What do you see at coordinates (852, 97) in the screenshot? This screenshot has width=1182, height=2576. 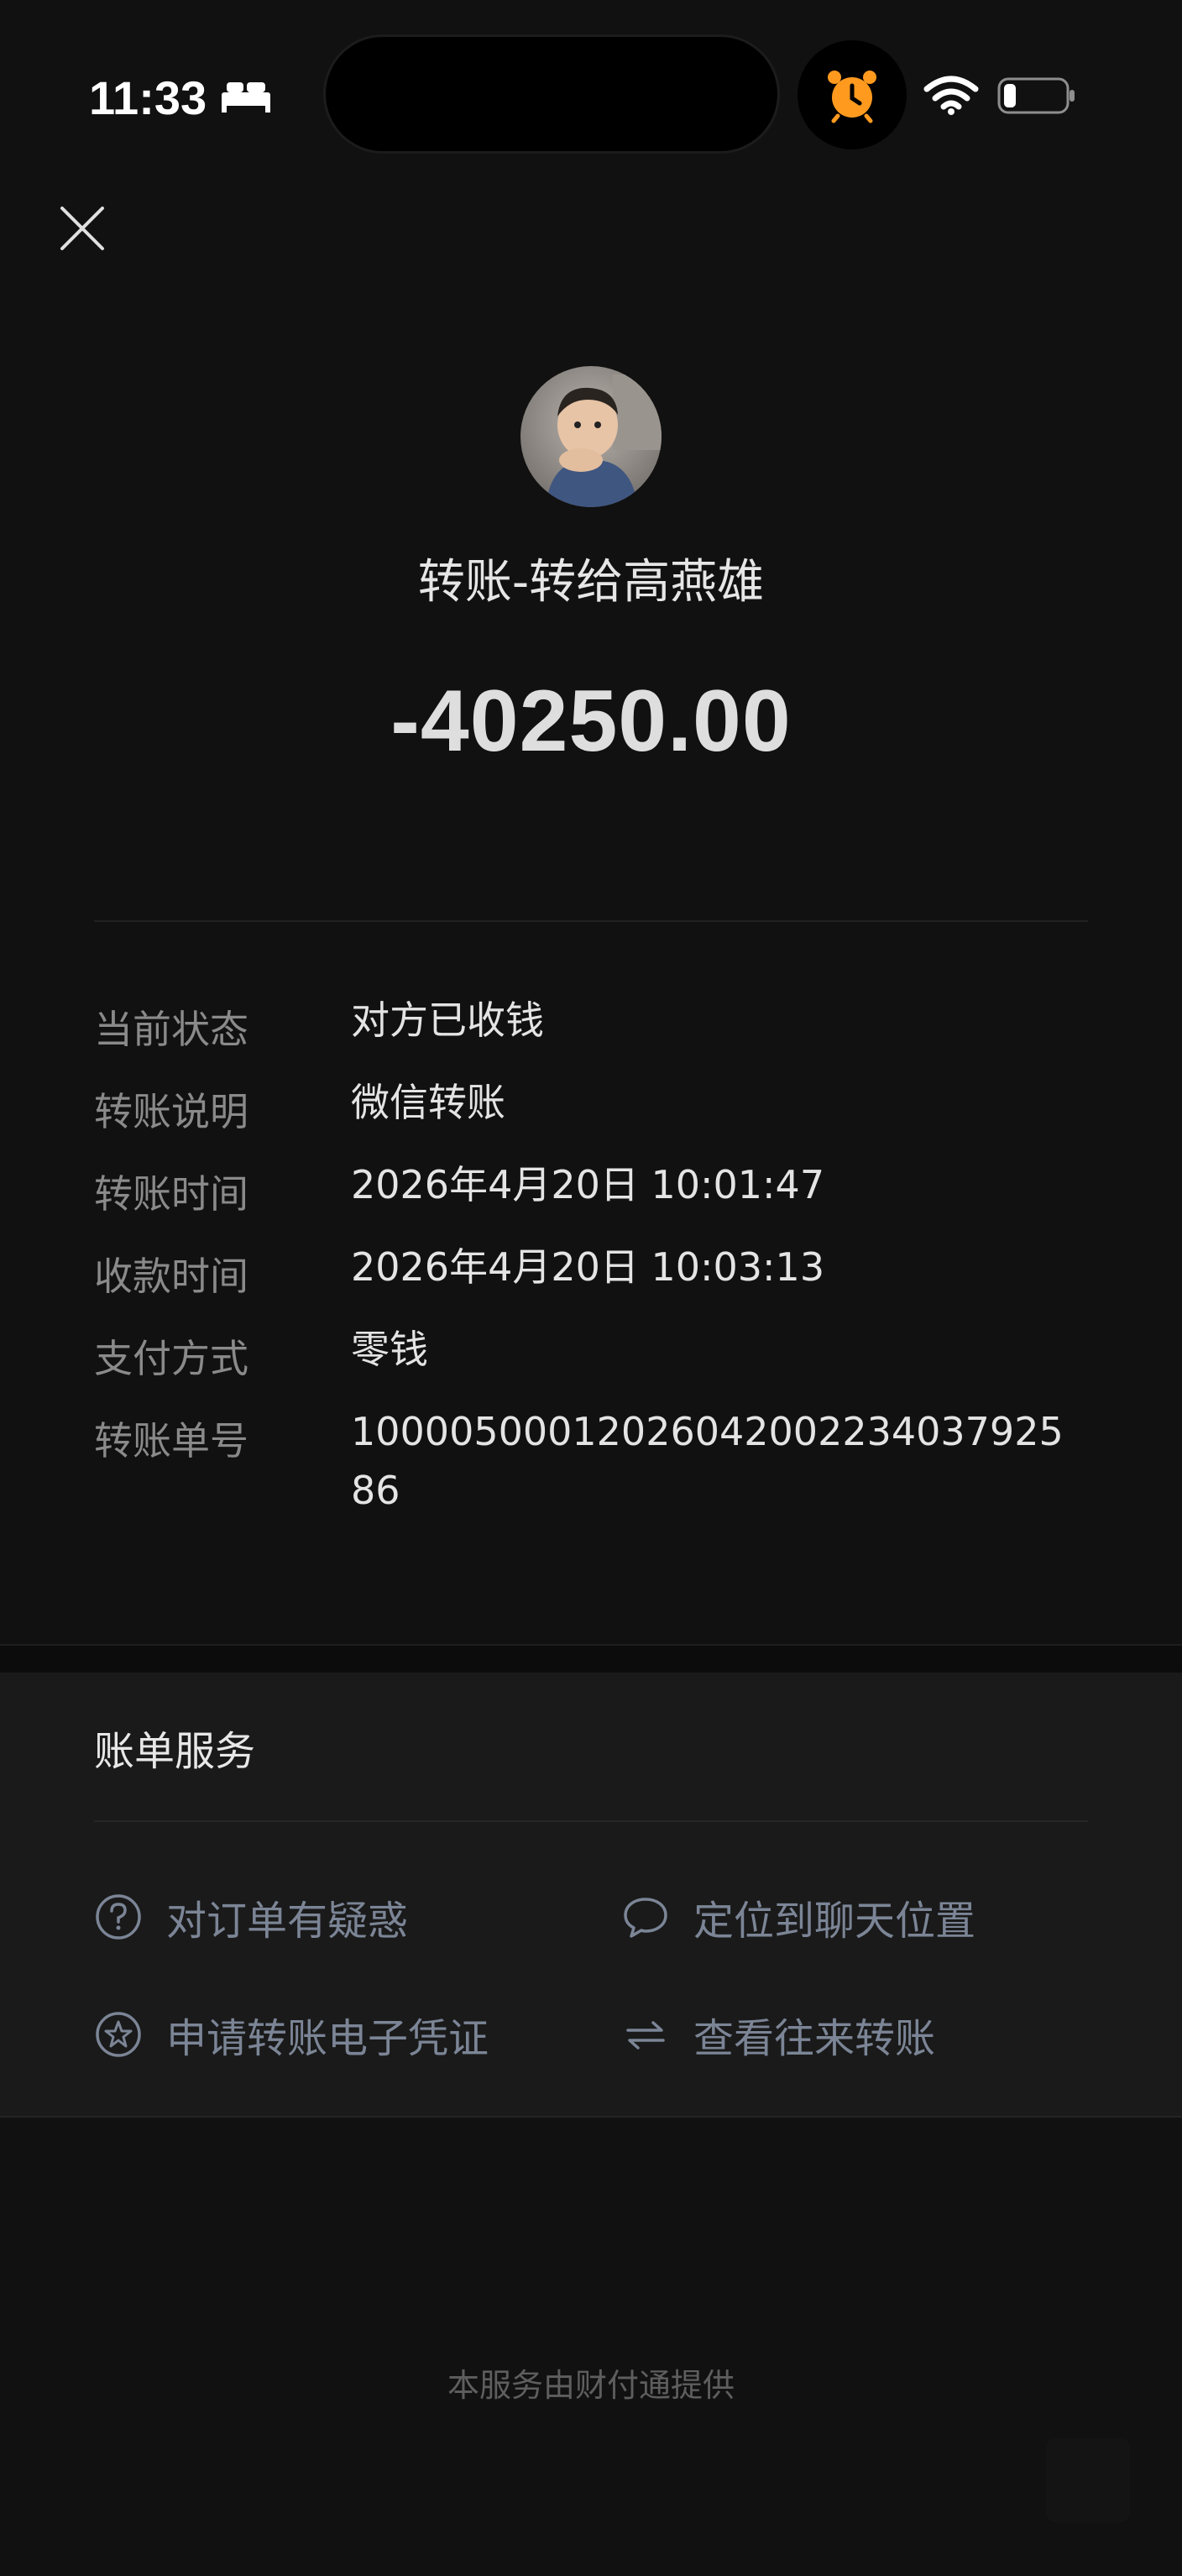 I see `alarm-clock-icon` at bounding box center [852, 97].